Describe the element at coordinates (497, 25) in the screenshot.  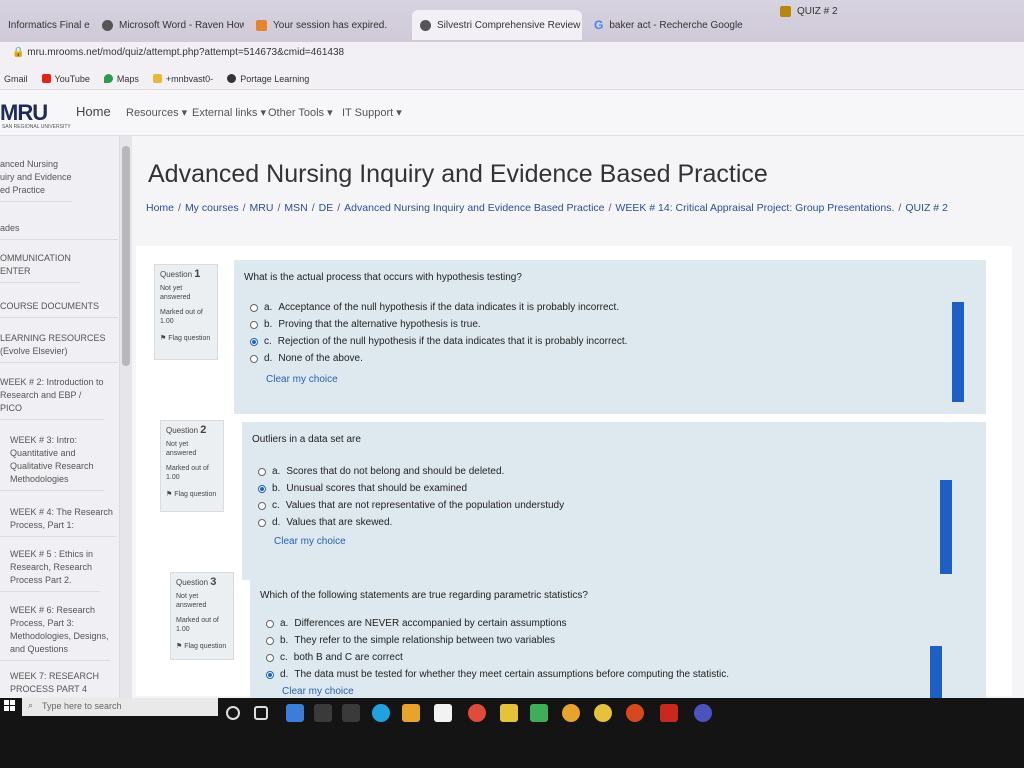
I see `tab-silvestri: Silvestri Comprehensive Review✕` at that location.